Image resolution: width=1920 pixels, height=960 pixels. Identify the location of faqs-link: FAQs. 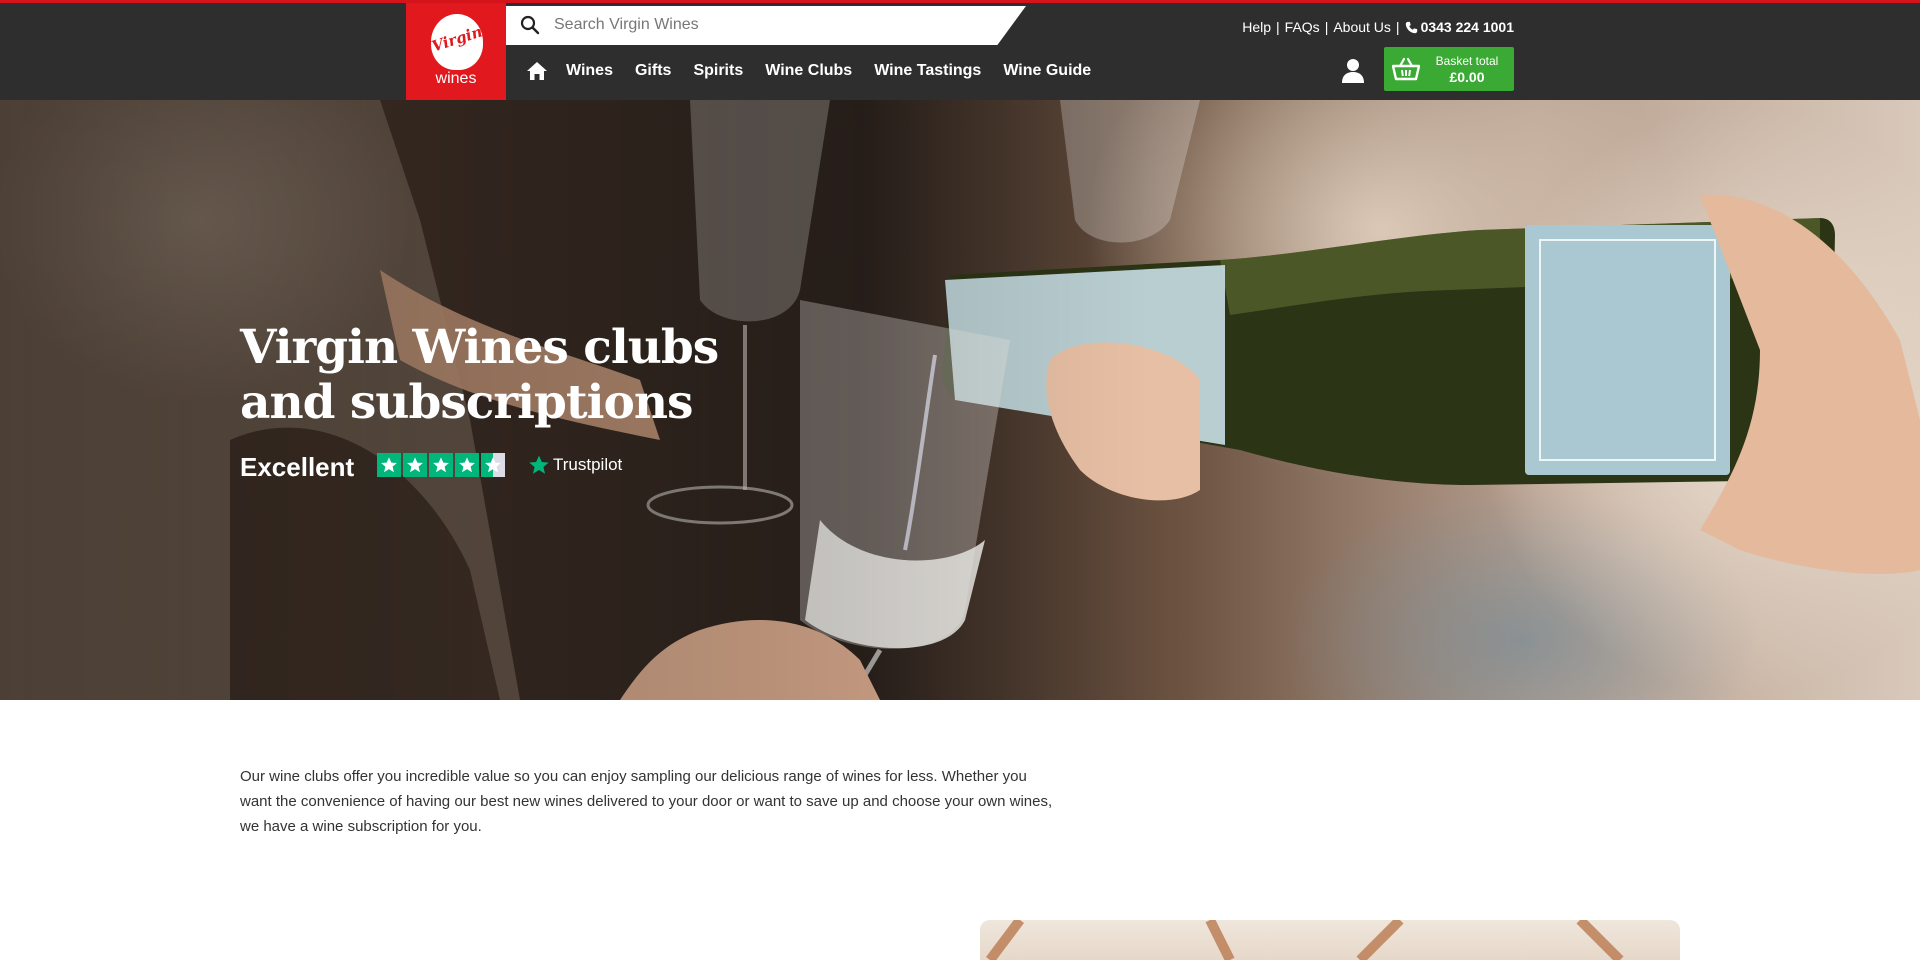
(1302, 27).